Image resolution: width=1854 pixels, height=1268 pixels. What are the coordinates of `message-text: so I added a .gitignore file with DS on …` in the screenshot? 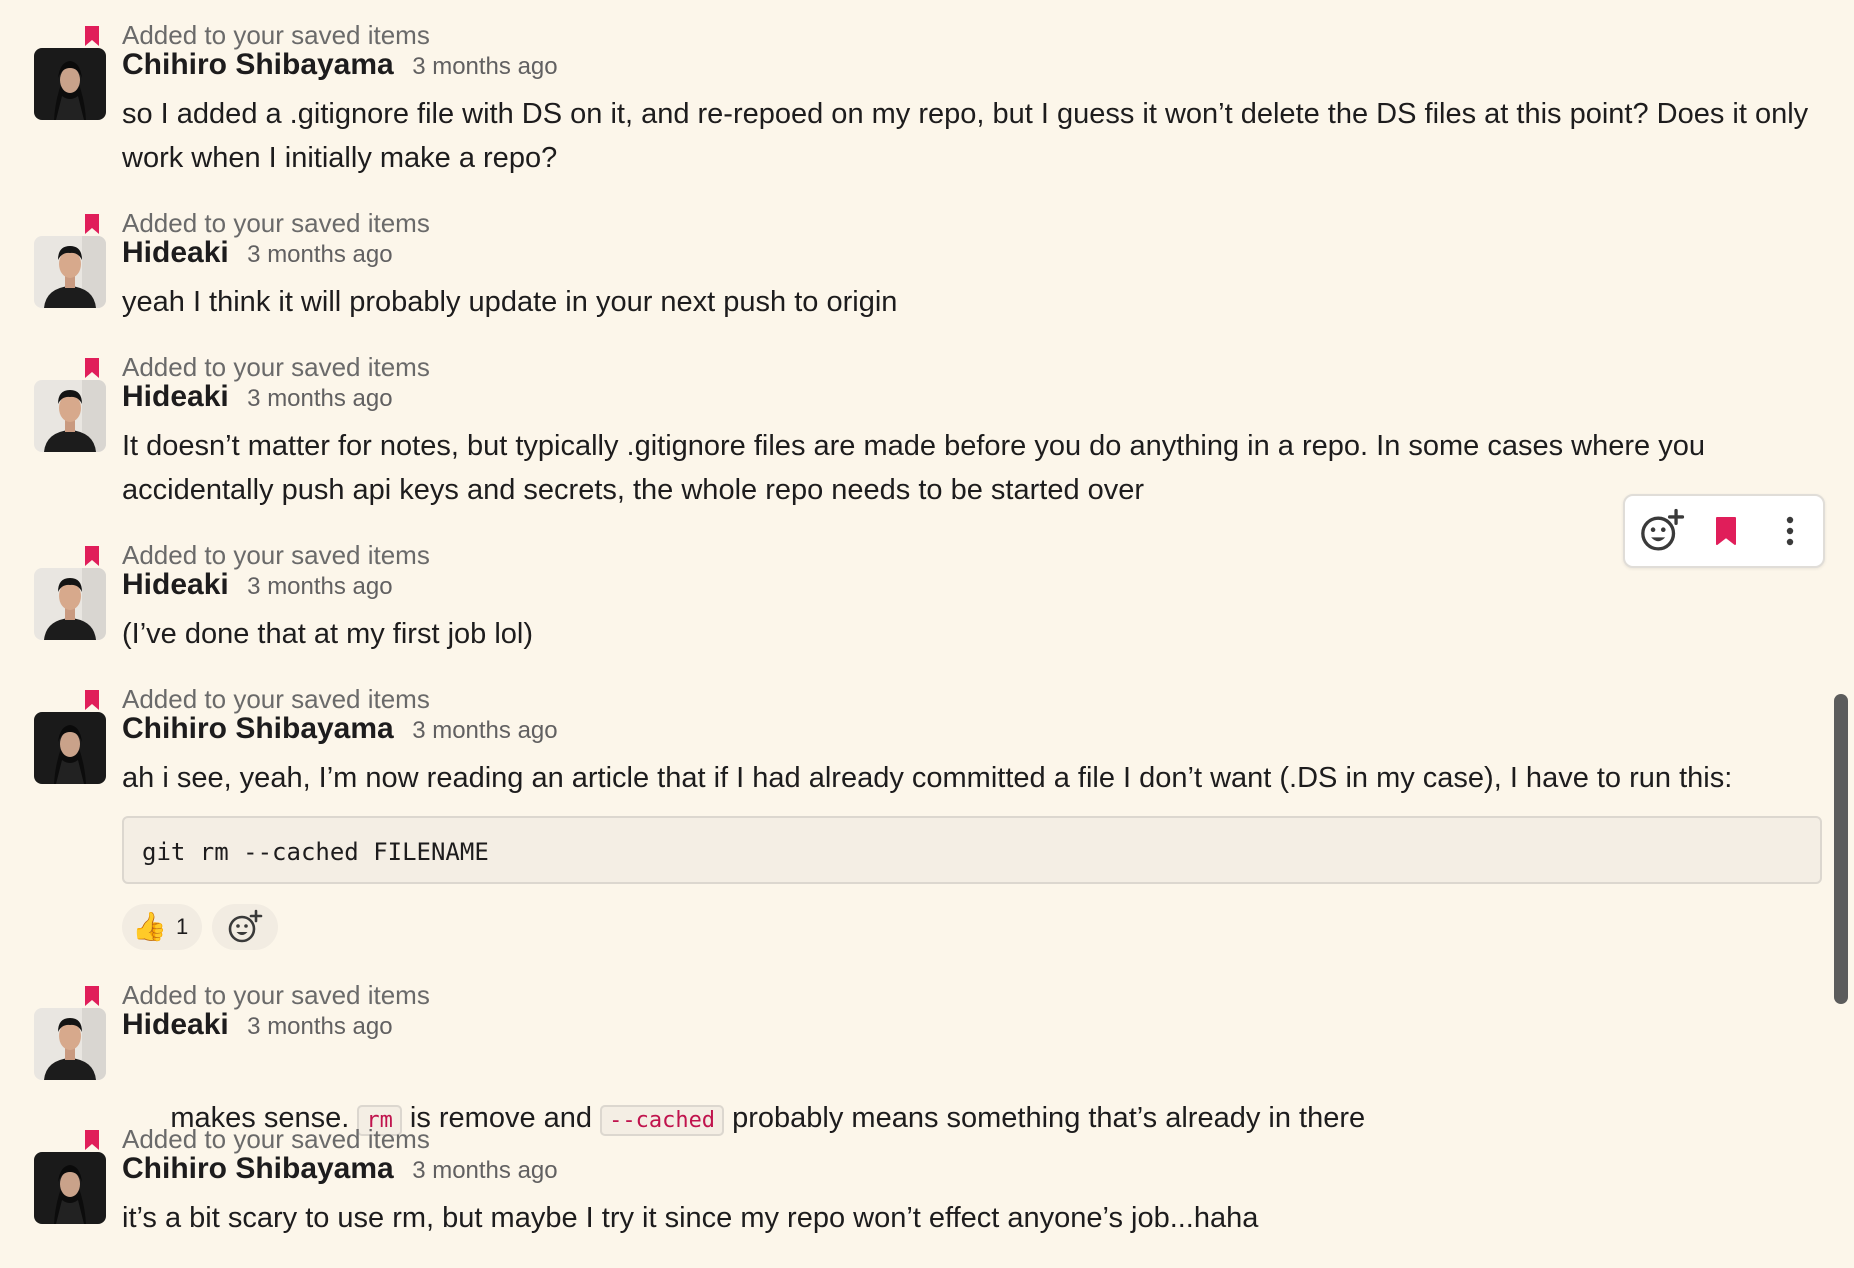 It's located at (965, 136).